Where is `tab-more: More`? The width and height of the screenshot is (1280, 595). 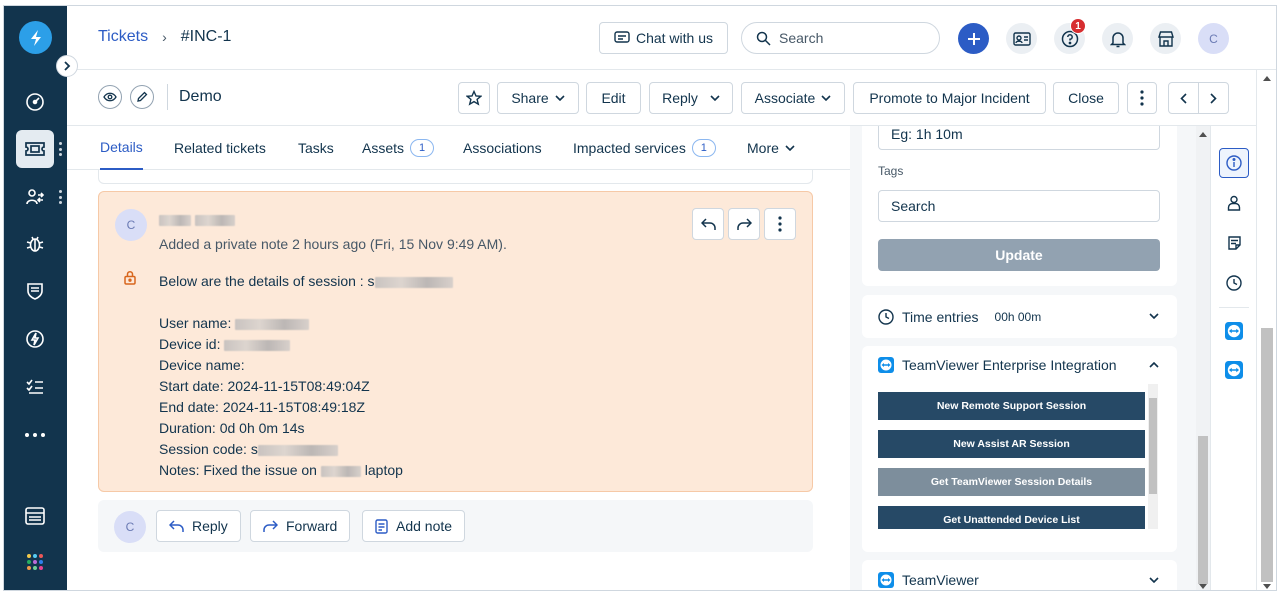
tab-more: More is located at coordinates (771, 148).